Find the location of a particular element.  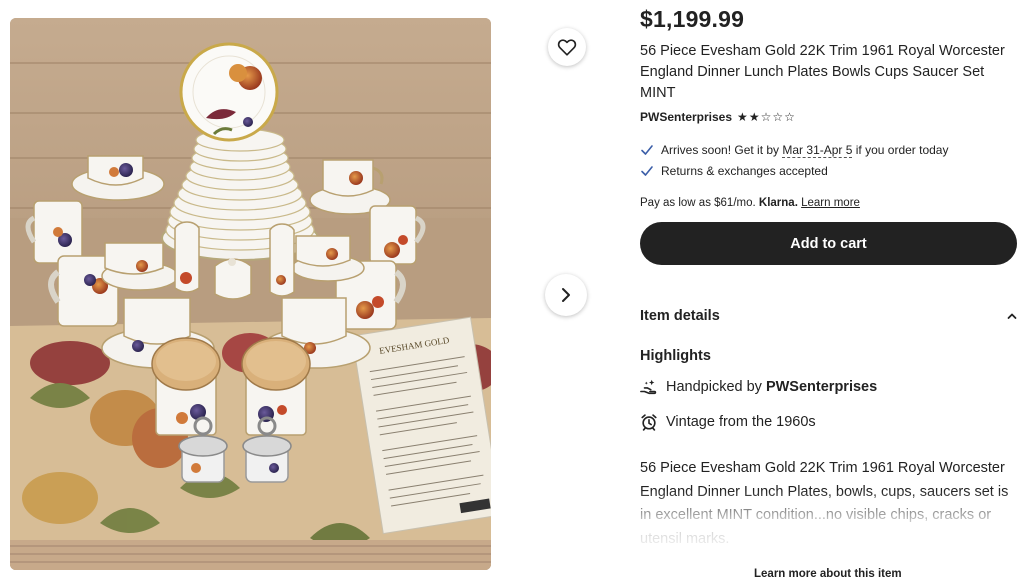

favorite-button is located at coordinates (567, 47).